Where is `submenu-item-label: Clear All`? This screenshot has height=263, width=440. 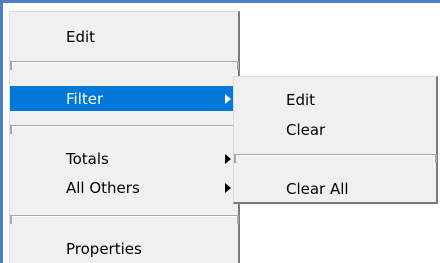
submenu-item-label: Clear All is located at coordinates (317, 188).